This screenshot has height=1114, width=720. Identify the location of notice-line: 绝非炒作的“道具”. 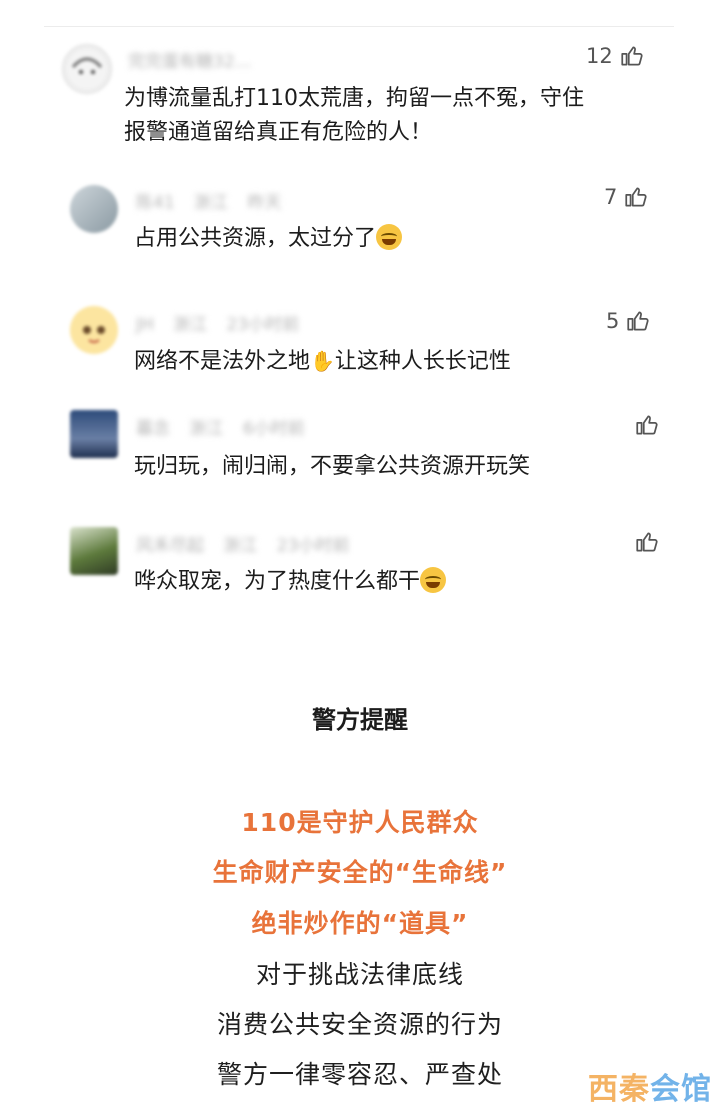
(360, 923).